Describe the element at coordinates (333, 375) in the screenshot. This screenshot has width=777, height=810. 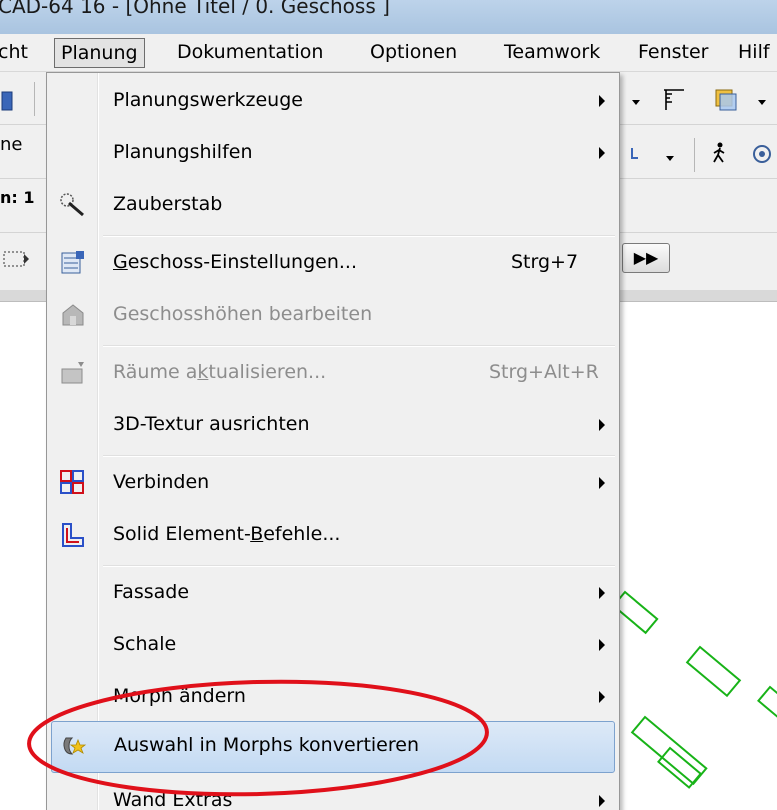
I see `menu-item-raeume-aktualisieren: Räume aktualisieren... Strg+Alt+R` at that location.